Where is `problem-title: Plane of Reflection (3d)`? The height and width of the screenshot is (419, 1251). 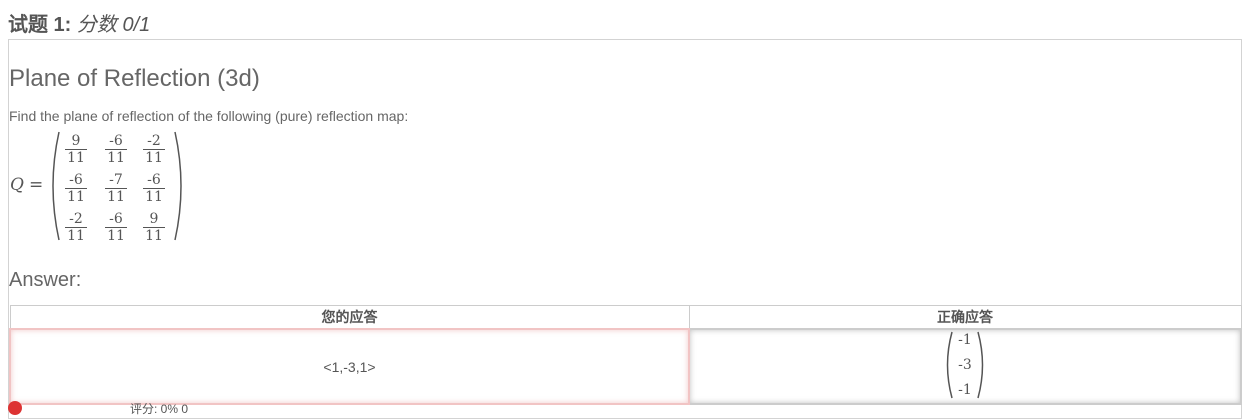
problem-title: Plane of Reflection (3d) is located at coordinates (134, 78).